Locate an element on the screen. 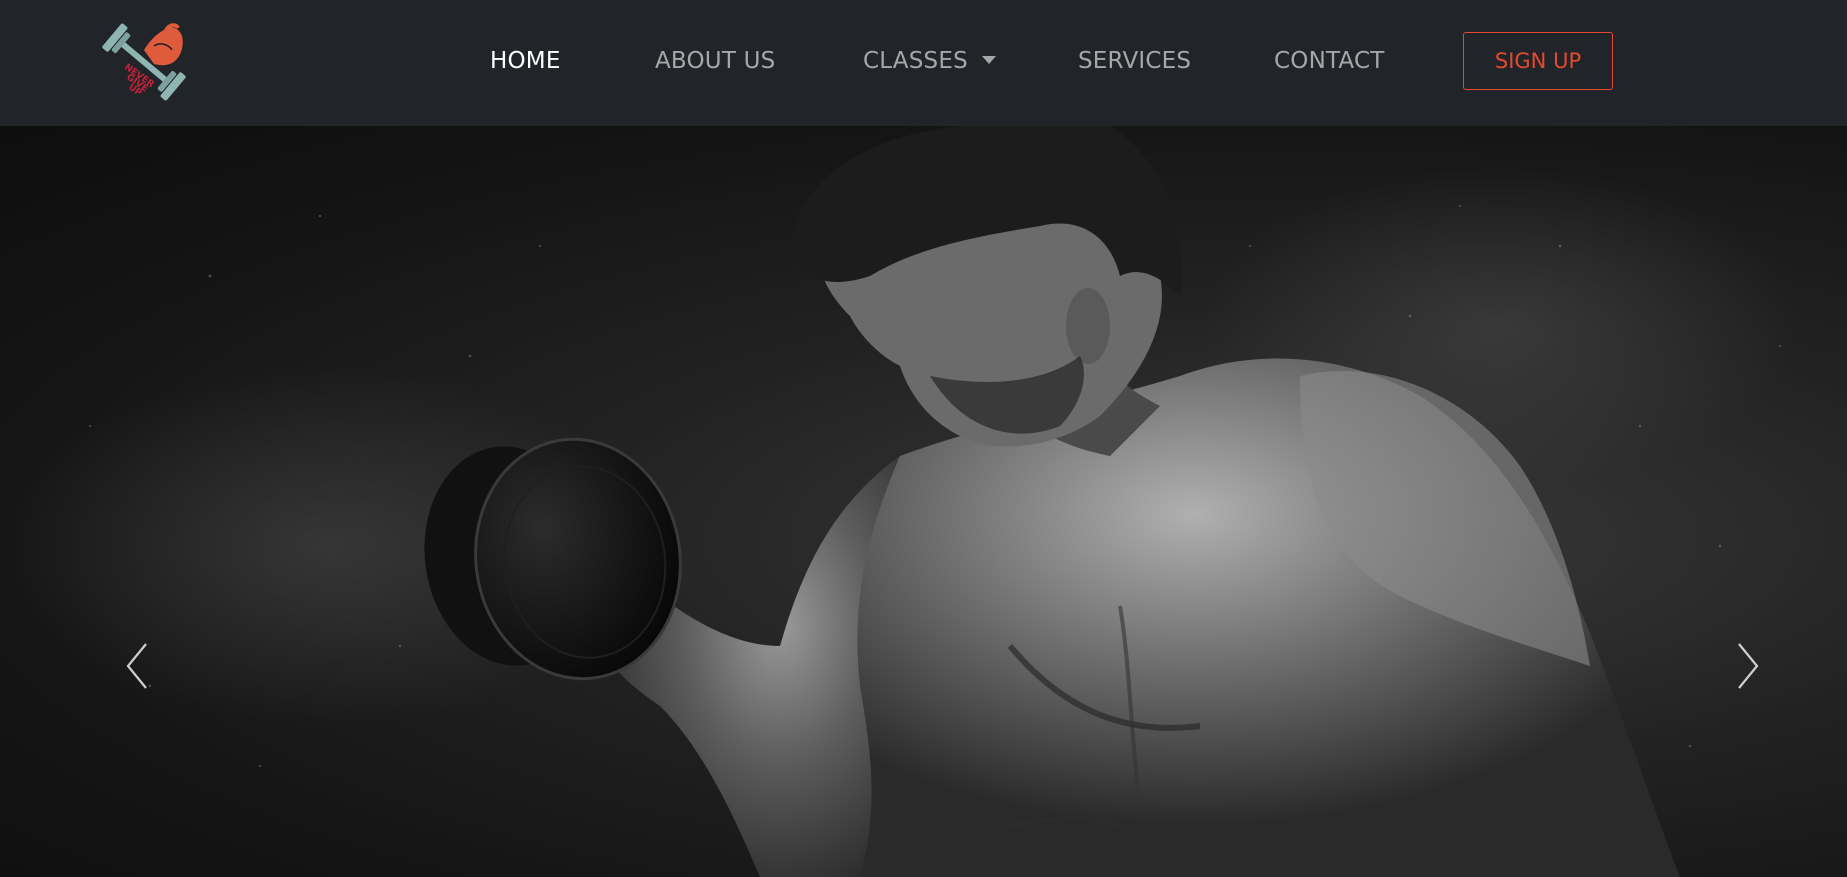  nav-services: SERVICES is located at coordinates (1134, 61).